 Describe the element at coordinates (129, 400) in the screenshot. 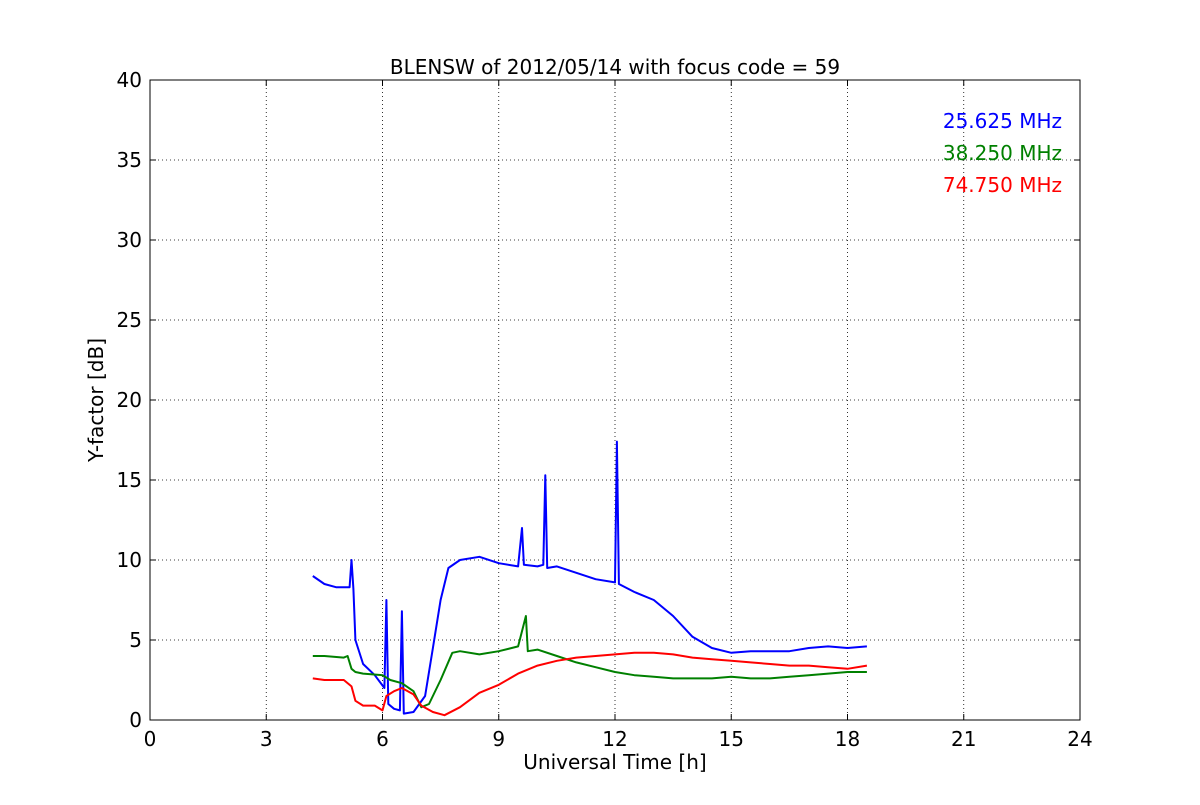

I see `y-tick-label: 20` at that location.